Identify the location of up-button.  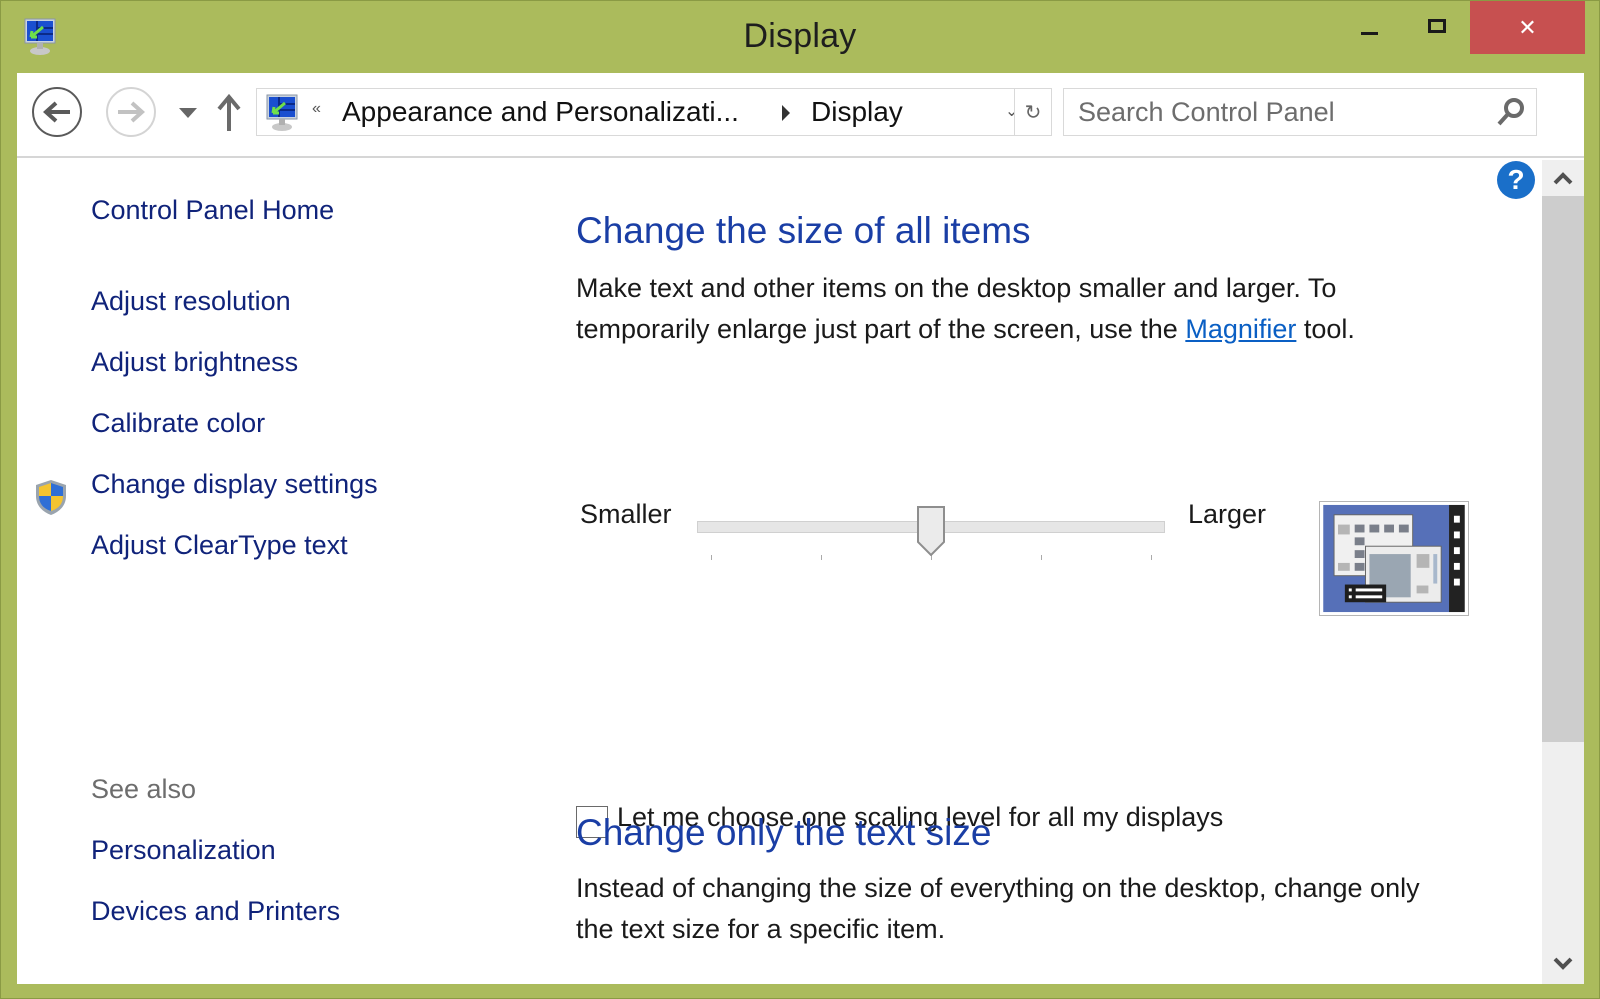
(229, 113).